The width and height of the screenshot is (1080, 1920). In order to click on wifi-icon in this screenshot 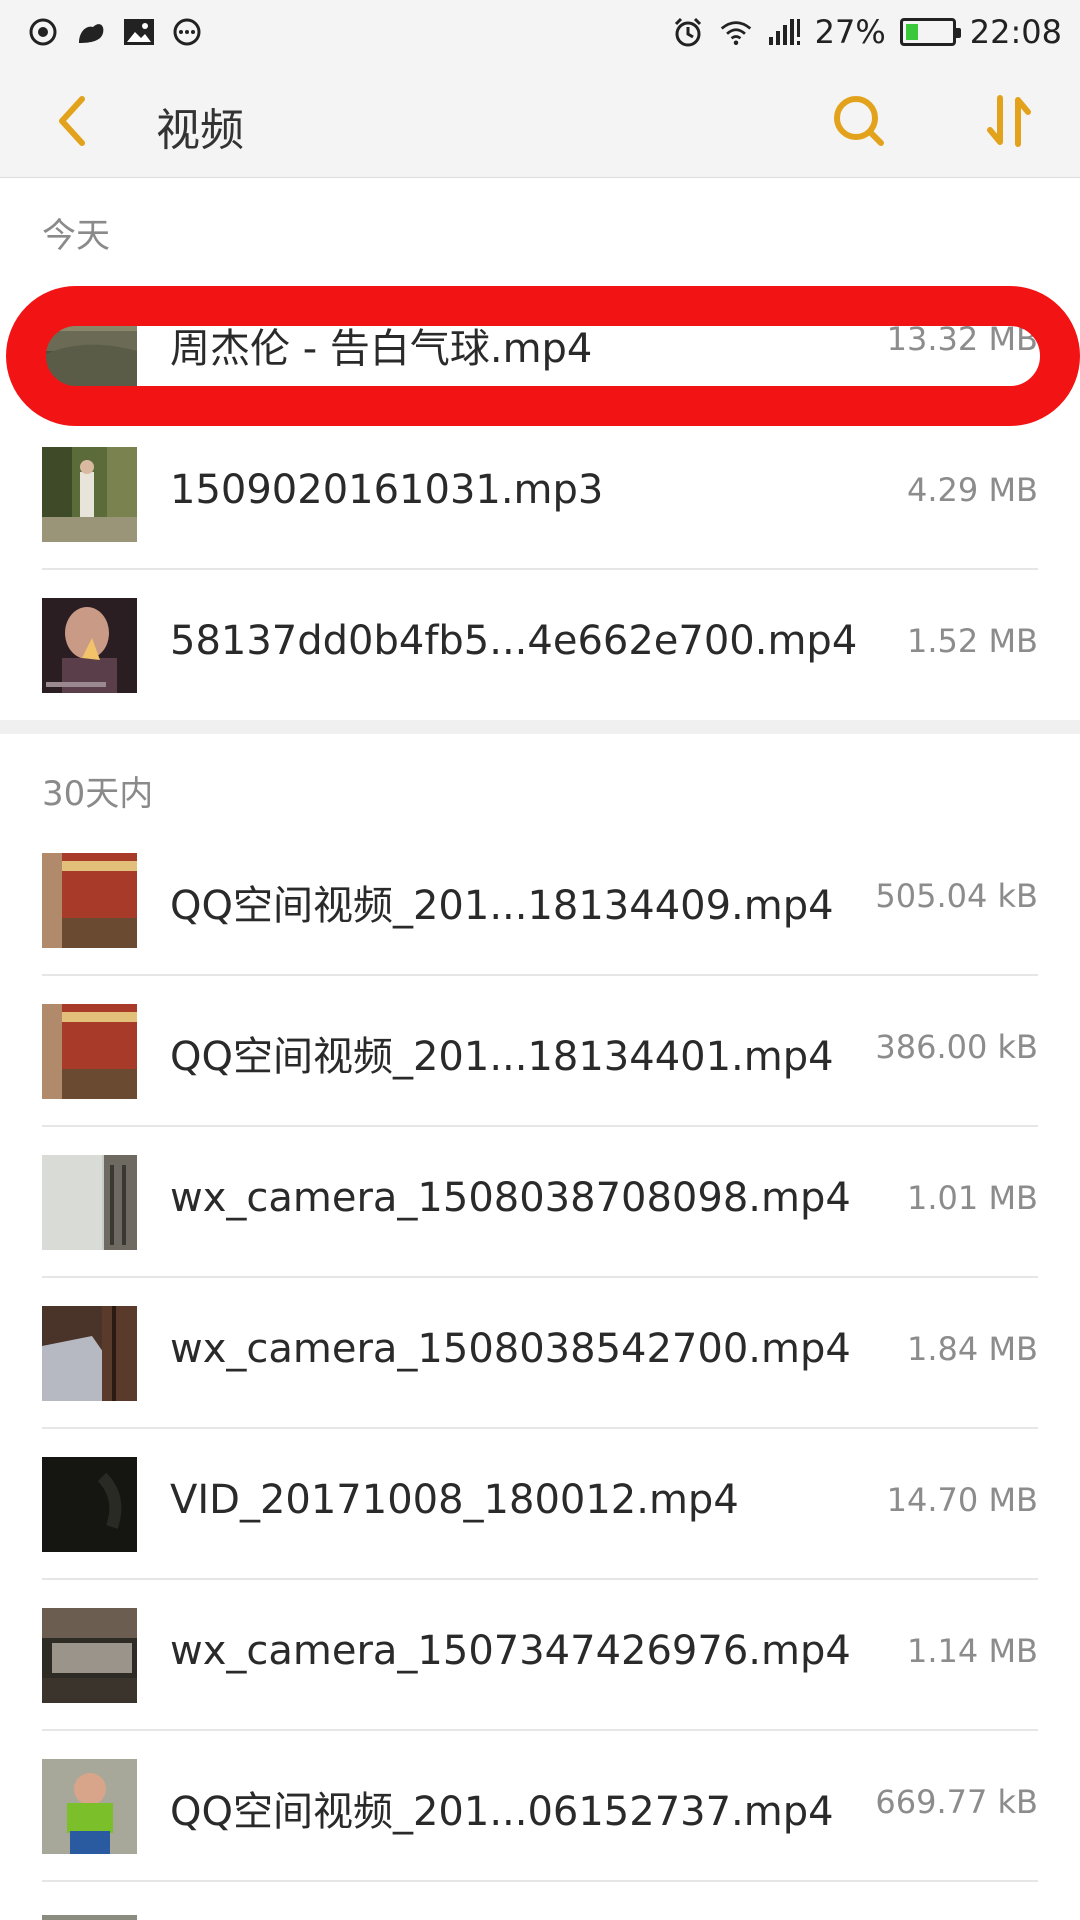, I will do `click(736, 32)`.